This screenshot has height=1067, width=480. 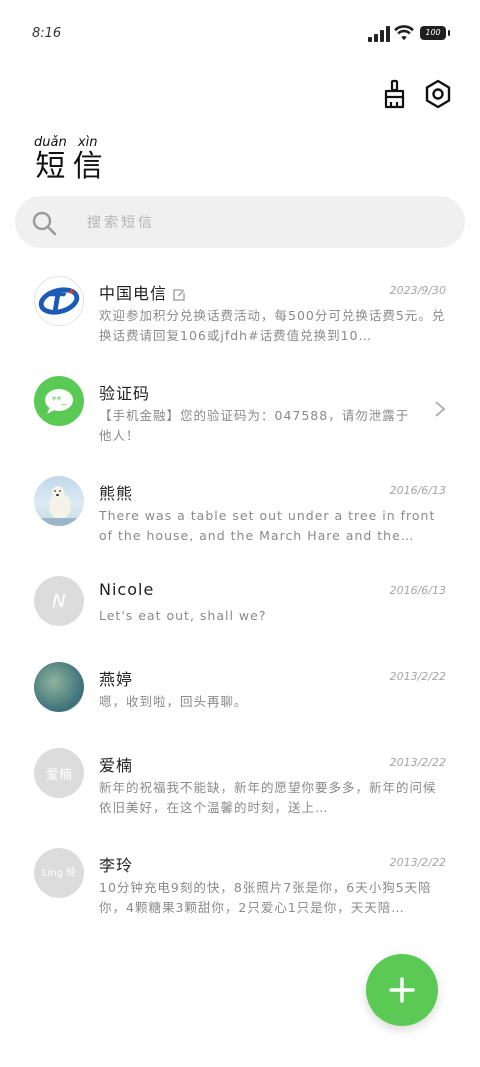 What do you see at coordinates (417, 290) in the screenshot?
I see `message-date: 2023/9/30` at bounding box center [417, 290].